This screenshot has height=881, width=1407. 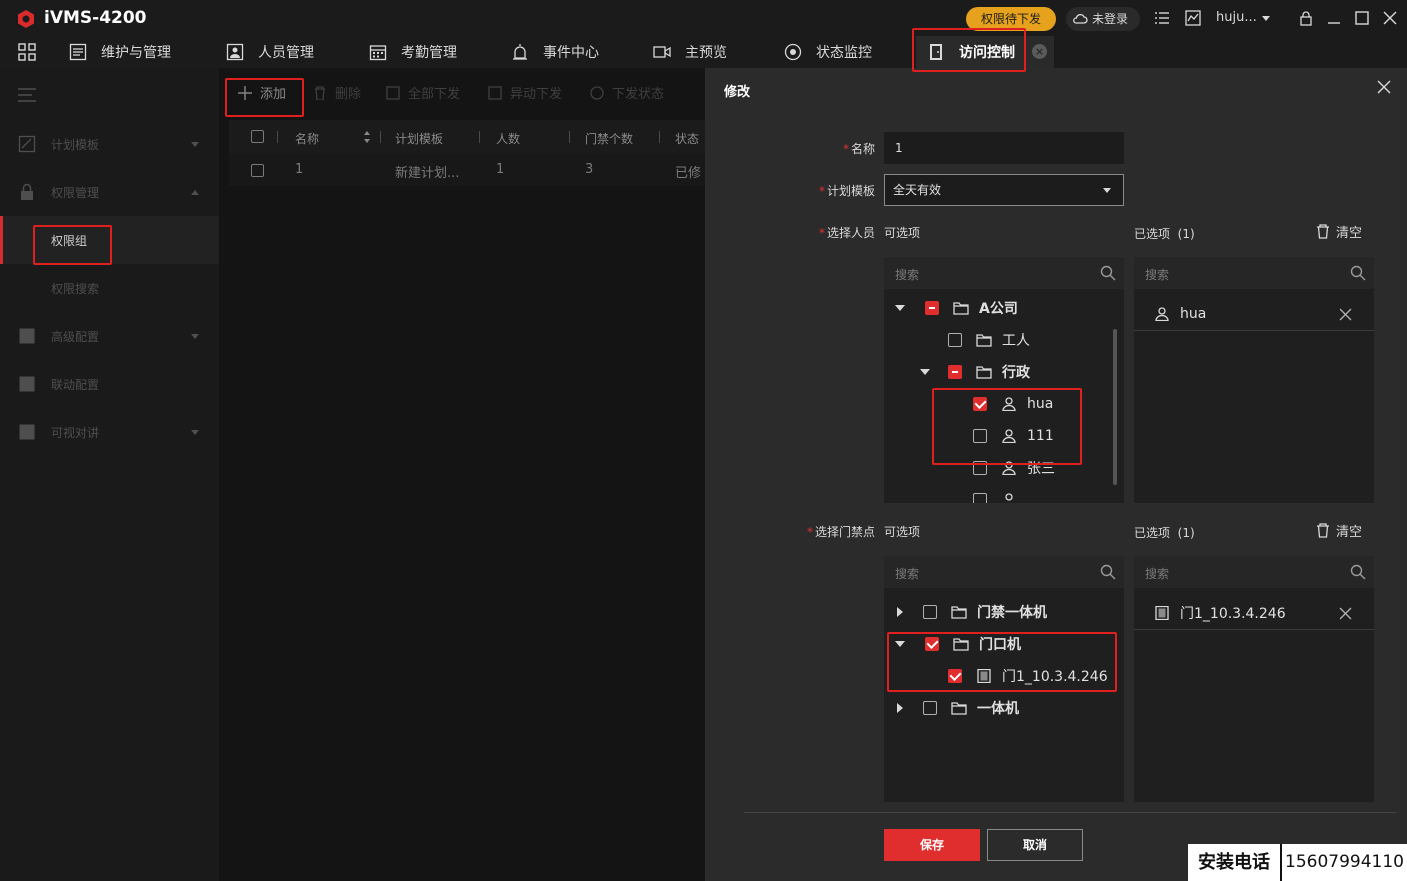 What do you see at coordinates (348, 94) in the screenshot?
I see `delete-label: 删除` at bounding box center [348, 94].